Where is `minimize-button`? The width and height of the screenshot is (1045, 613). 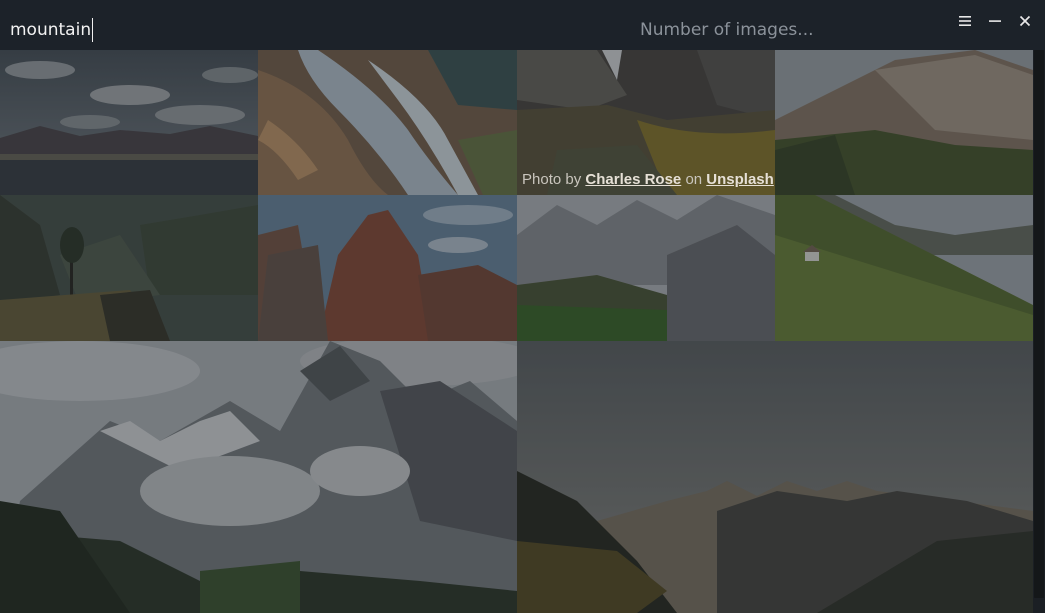
minimize-button is located at coordinates (995, 21).